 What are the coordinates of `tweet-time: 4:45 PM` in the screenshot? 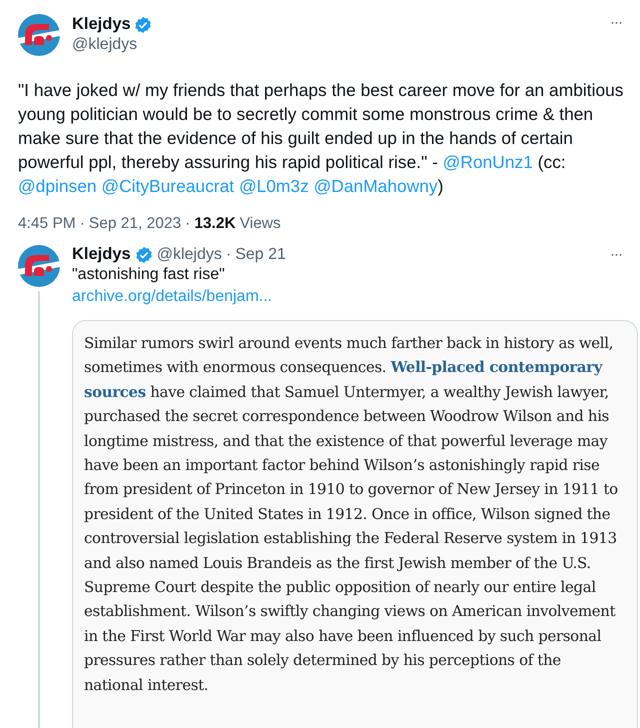 It's located at (47, 224).